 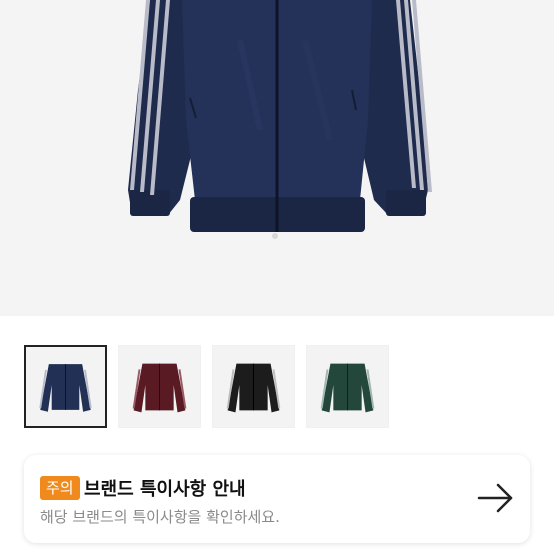 I want to click on thumbnail-burgundy, so click(x=159, y=386).